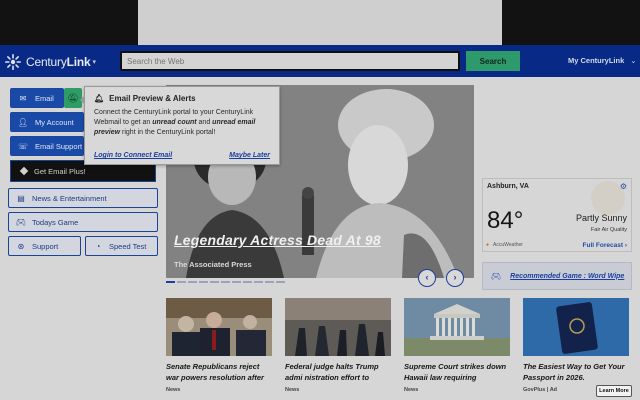  Describe the element at coordinates (427, 278) in the screenshot. I see `previous-slide-button: ‹` at that location.